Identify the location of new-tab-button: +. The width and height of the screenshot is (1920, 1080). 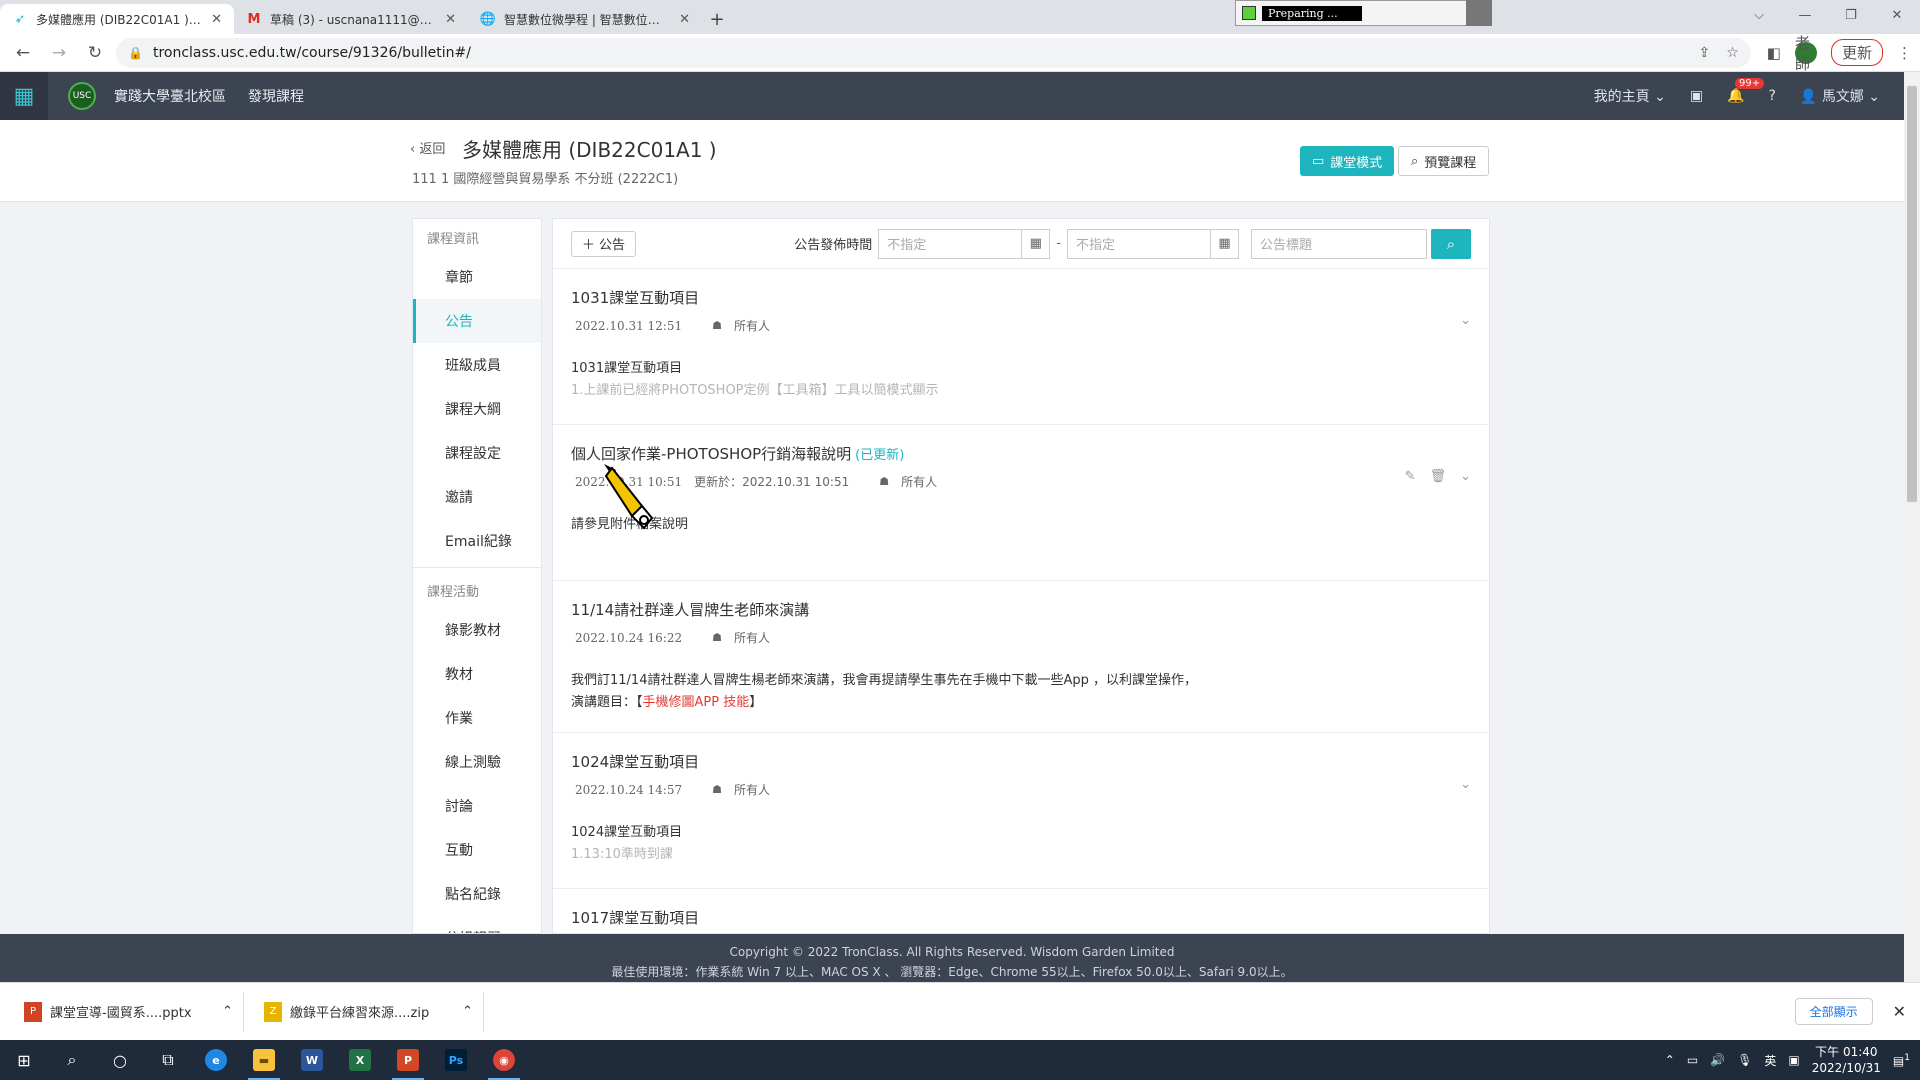
(717, 19).